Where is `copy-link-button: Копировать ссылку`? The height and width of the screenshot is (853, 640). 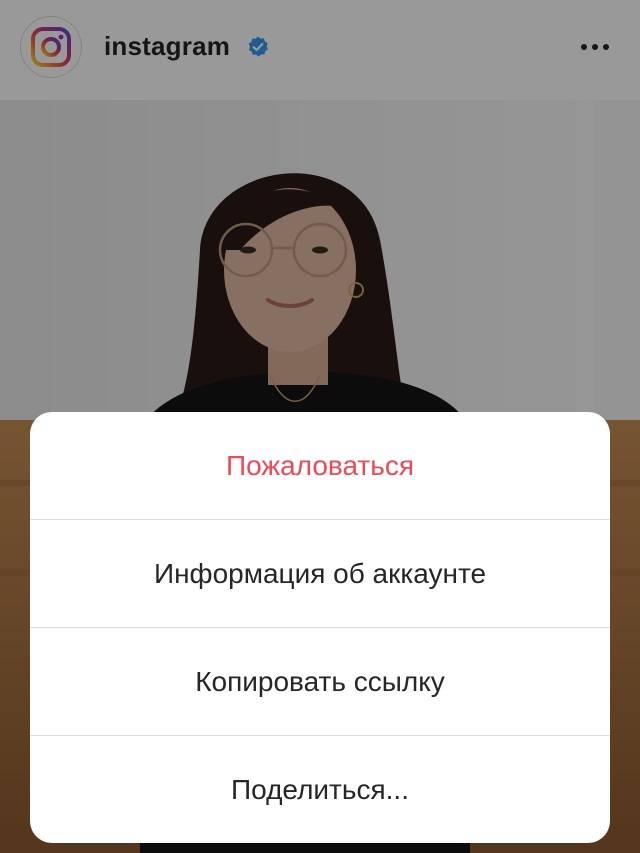
copy-link-button: Копировать ссылку is located at coordinates (320, 682).